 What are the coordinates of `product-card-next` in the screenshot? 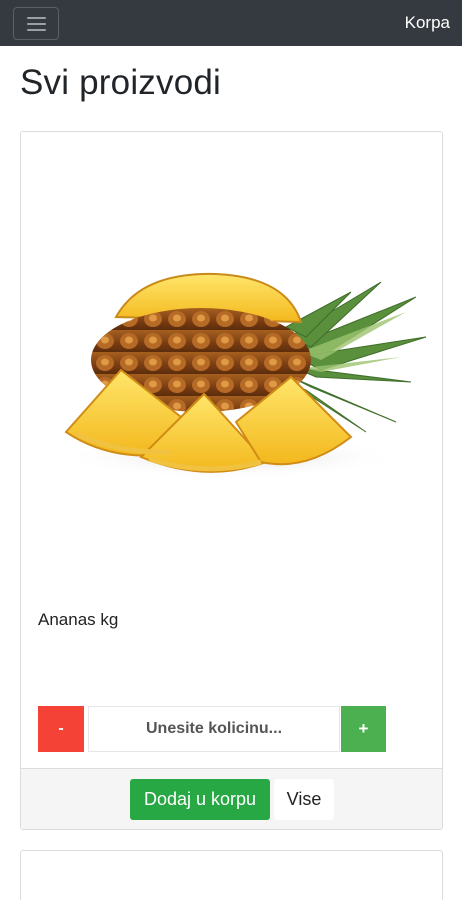 It's located at (231, 875).